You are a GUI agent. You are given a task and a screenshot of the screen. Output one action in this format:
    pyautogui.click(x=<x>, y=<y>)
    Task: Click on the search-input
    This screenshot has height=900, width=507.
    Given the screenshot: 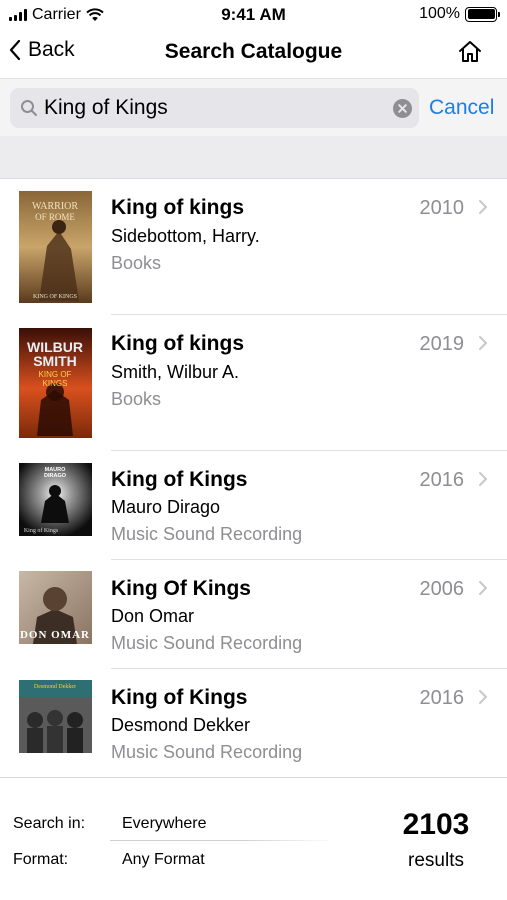 What is the action you would take?
    pyautogui.click(x=214, y=108)
    